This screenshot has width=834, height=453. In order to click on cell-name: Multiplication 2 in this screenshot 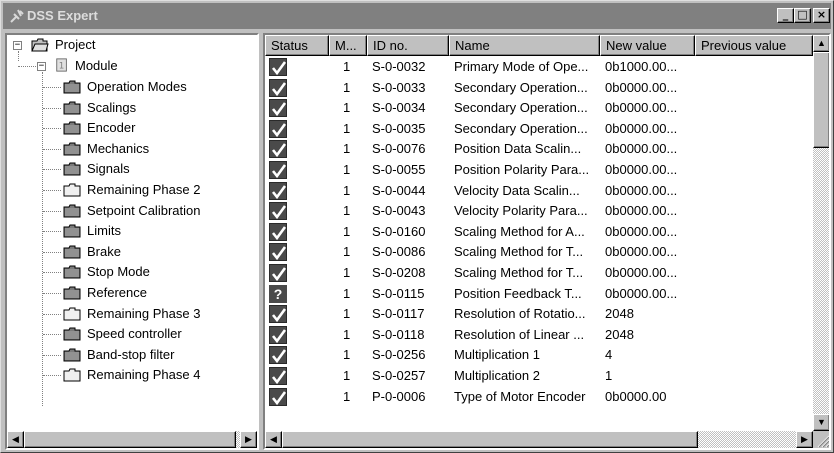, I will do `click(497, 375)`.